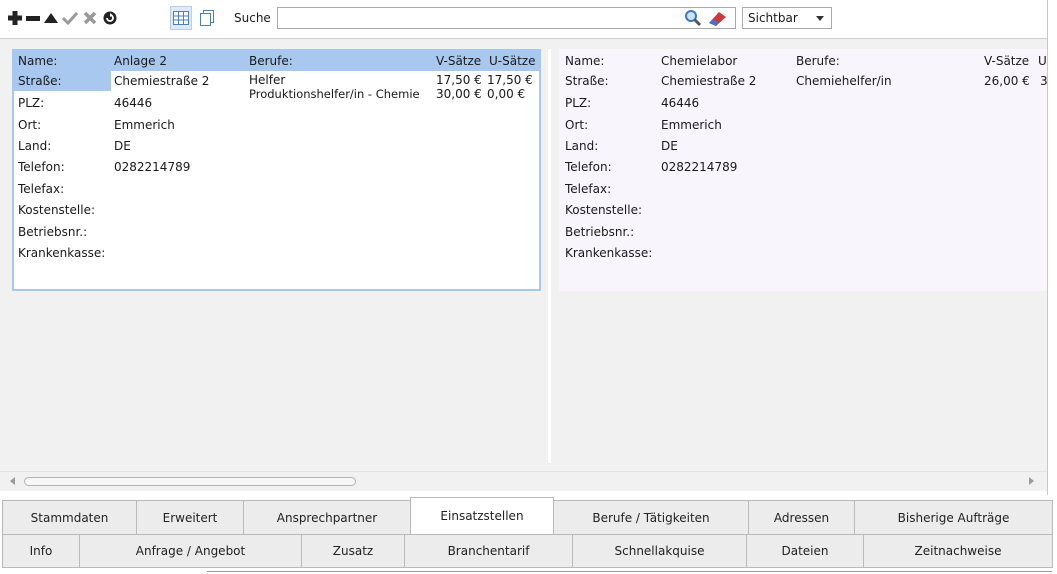 This screenshot has width=1057, height=574. What do you see at coordinates (51, 18) in the screenshot?
I see `move-up-icon` at bounding box center [51, 18].